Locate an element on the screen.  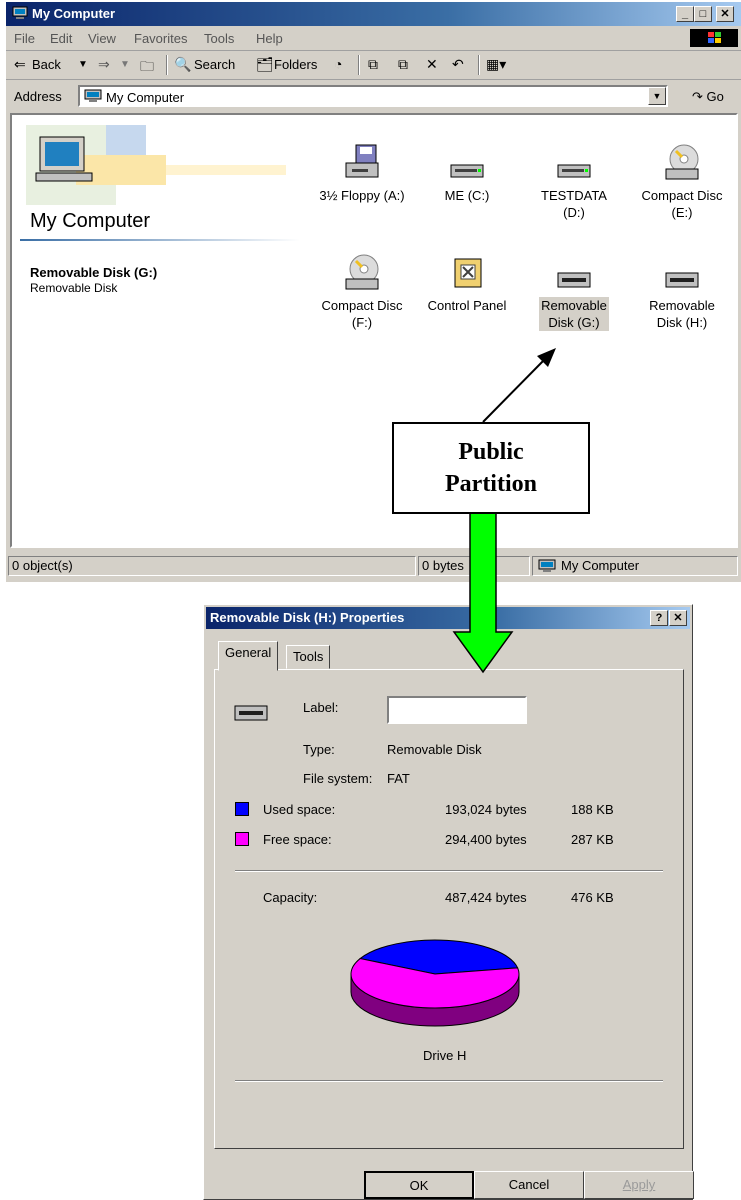
tab-general: General is located at coordinates (248, 656).